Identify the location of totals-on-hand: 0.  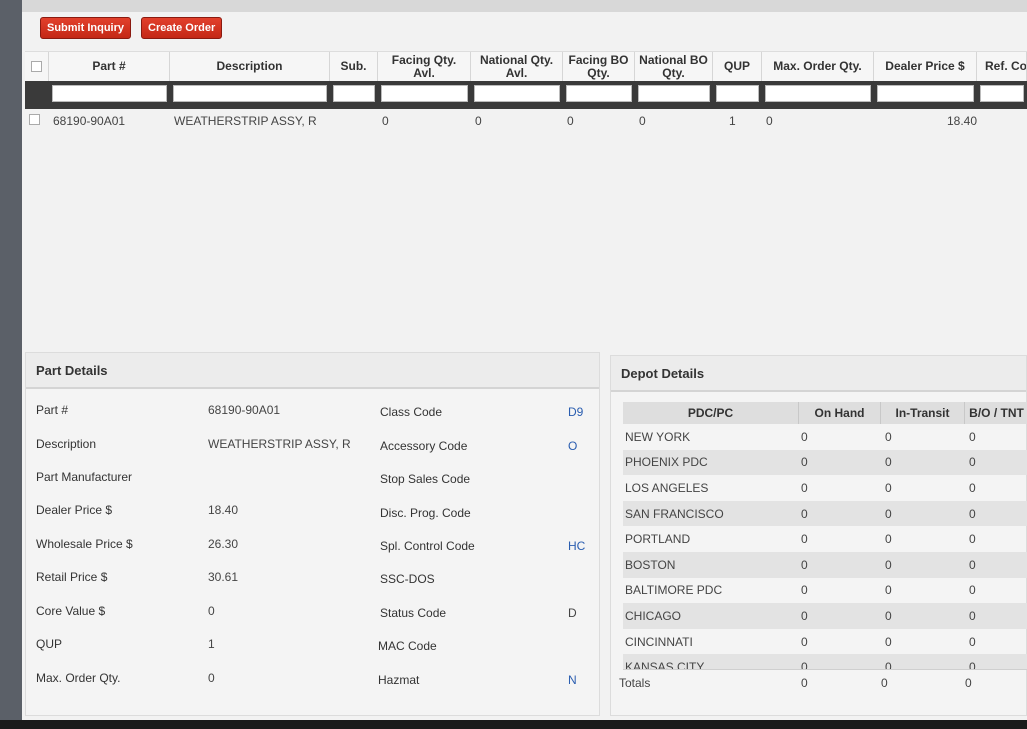
(804, 682).